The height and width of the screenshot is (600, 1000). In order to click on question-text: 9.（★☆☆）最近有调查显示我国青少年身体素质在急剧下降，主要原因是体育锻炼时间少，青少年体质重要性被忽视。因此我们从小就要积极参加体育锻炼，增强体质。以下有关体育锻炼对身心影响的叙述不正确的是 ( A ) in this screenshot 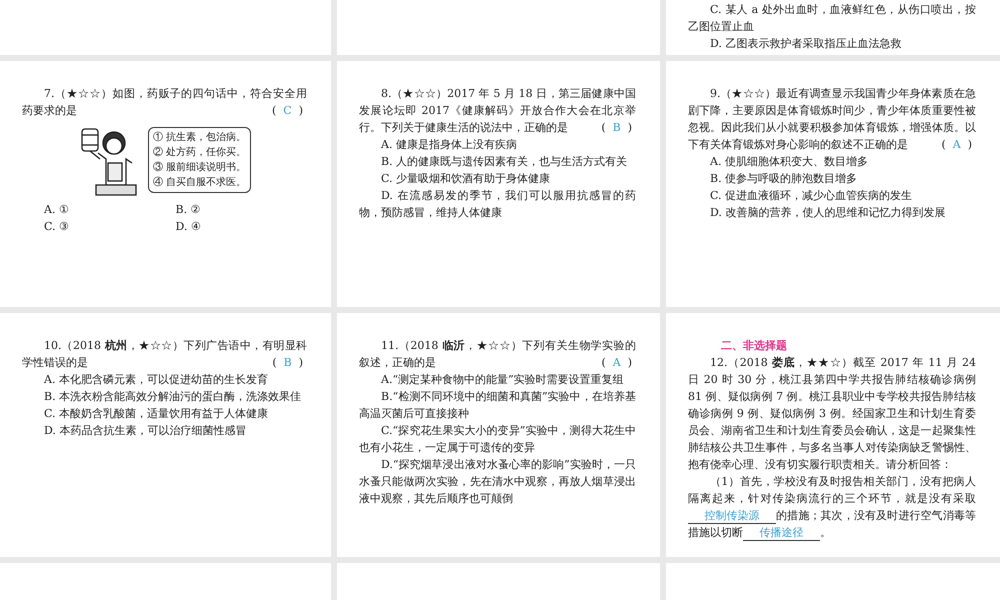, I will do `click(832, 119)`.